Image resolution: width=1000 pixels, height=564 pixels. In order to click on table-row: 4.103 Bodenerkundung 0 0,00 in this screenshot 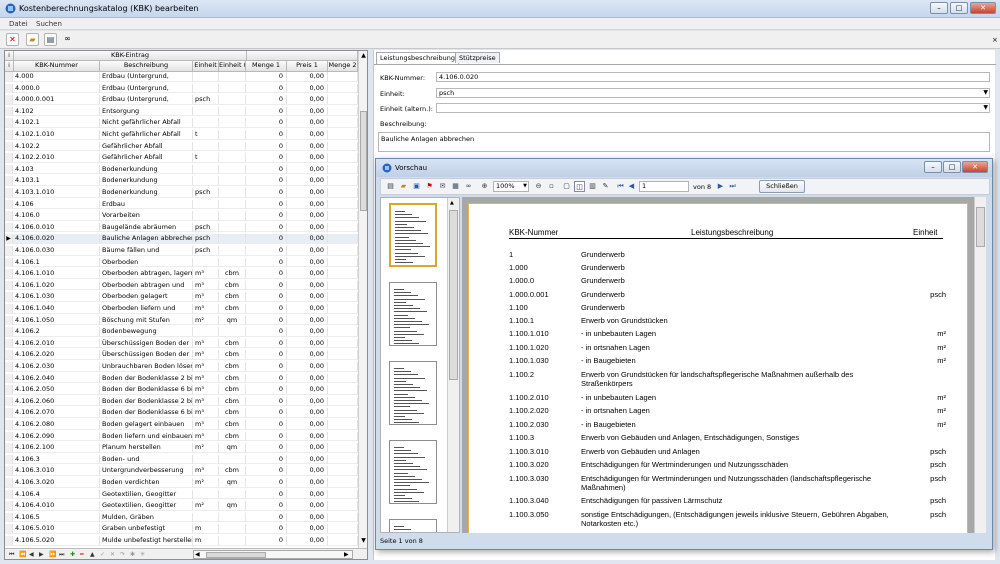, I will do `click(181, 169)`.